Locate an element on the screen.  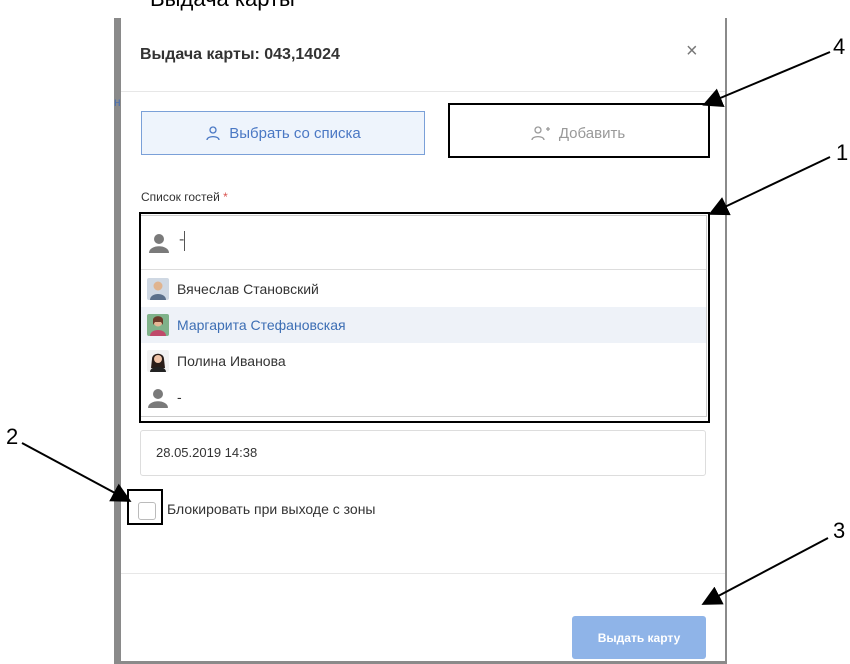
callout-number-3: 3 is located at coordinates (839, 530).